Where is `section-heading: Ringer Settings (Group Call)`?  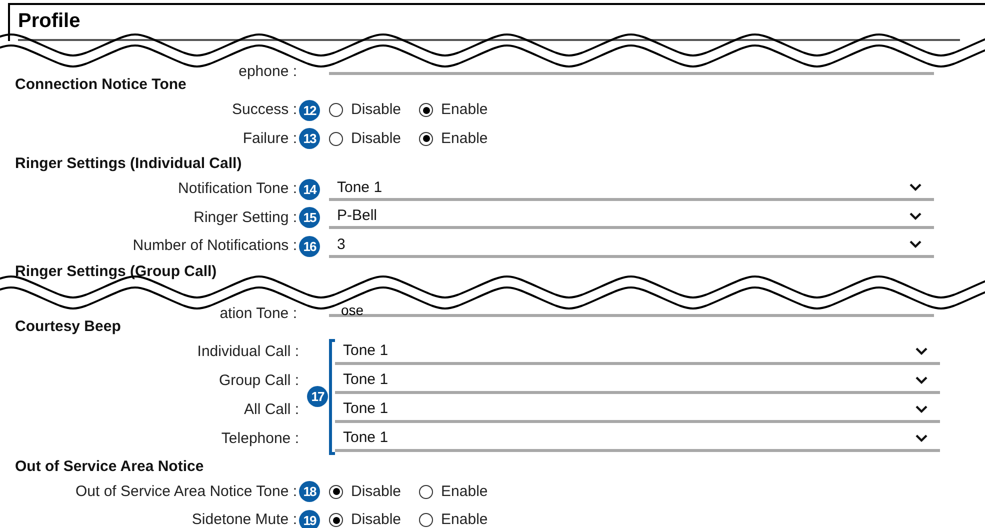 section-heading: Ringer Settings (Group Call) is located at coordinates (116, 272).